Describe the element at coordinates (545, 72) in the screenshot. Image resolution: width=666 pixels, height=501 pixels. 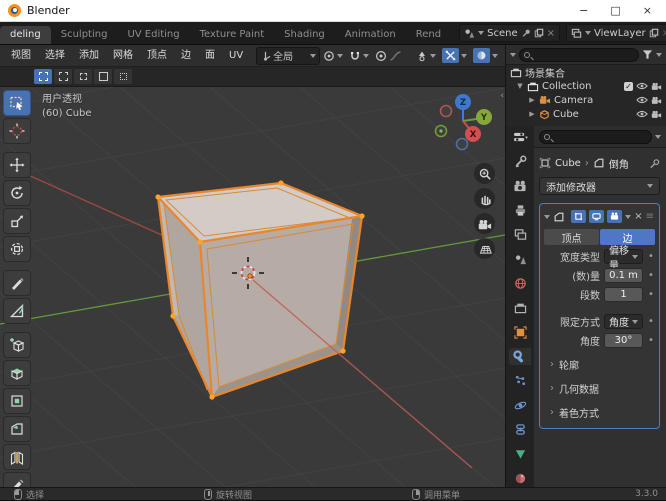
I see `scene-collection-label: 场景集合` at that location.